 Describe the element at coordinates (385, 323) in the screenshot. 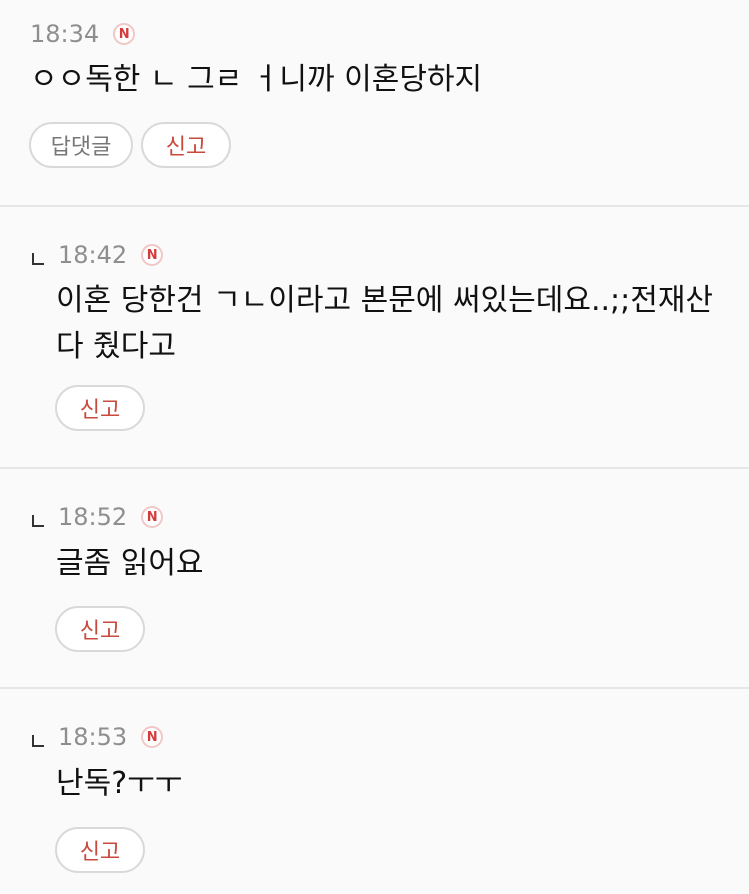

I see `comment-text: 이혼 당한건 ㄱㄴ이라고 본문에 써있는데요..;;전재산 다 줬다고` at that location.